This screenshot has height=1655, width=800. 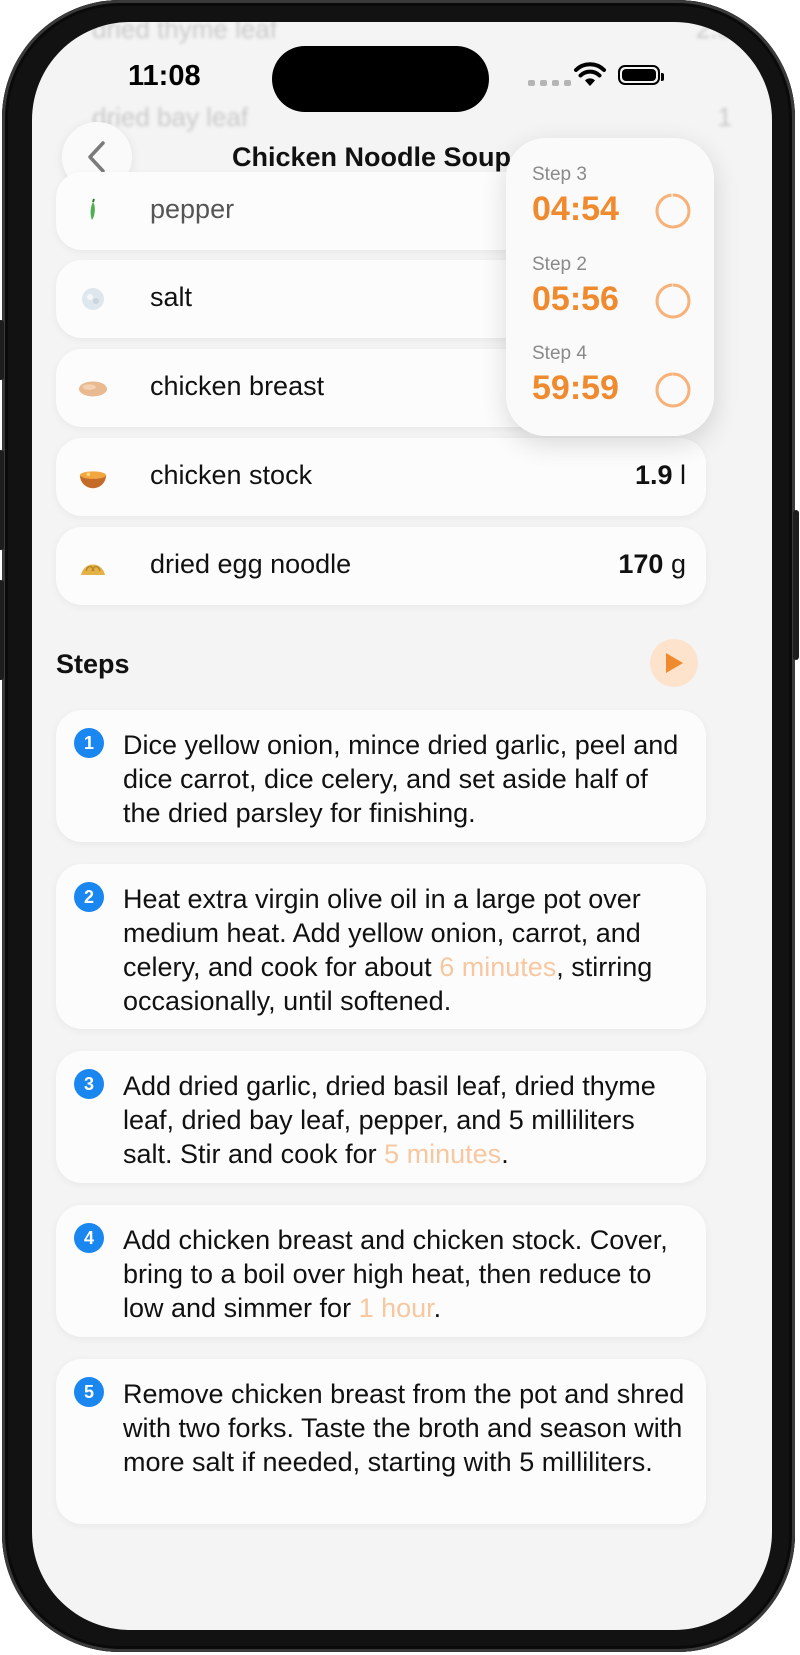 What do you see at coordinates (93, 566) in the screenshot?
I see `noodle-icon` at bounding box center [93, 566].